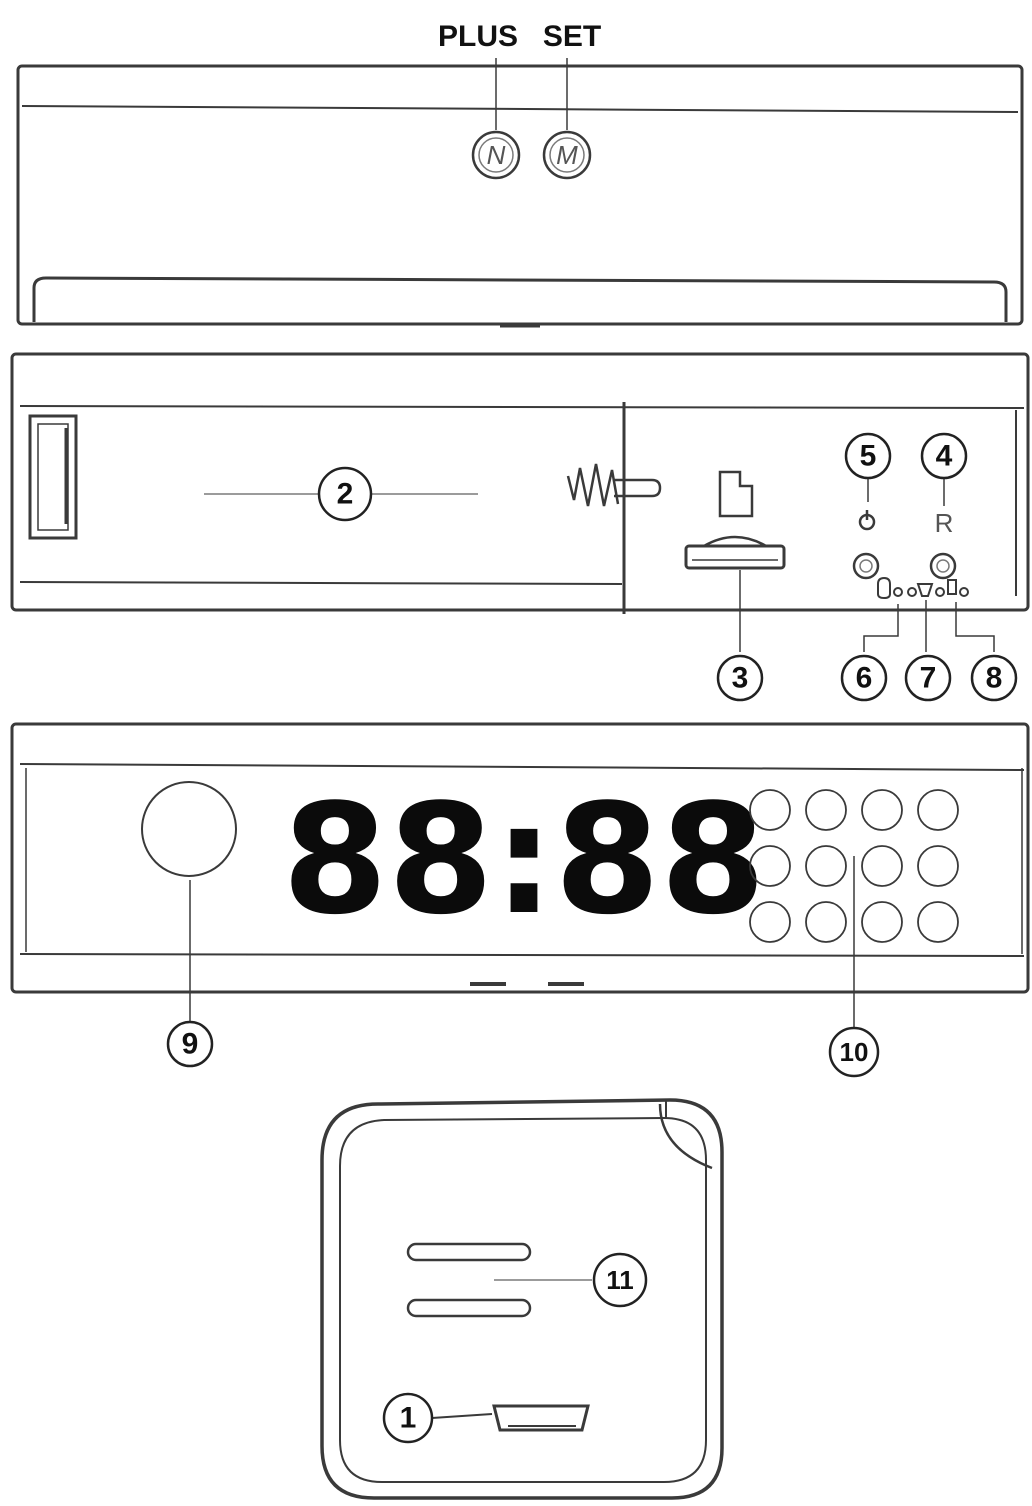 The image size is (1032, 1506). I want to click on battery-spring, so click(614, 485).